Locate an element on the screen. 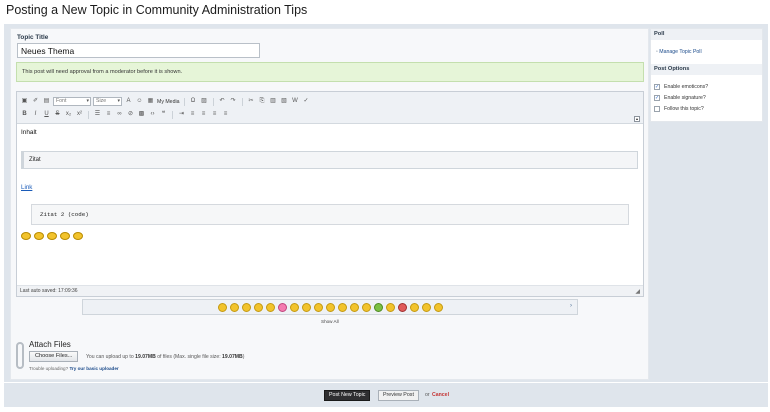  numbered-list-icon: ≡ is located at coordinates (108, 114).